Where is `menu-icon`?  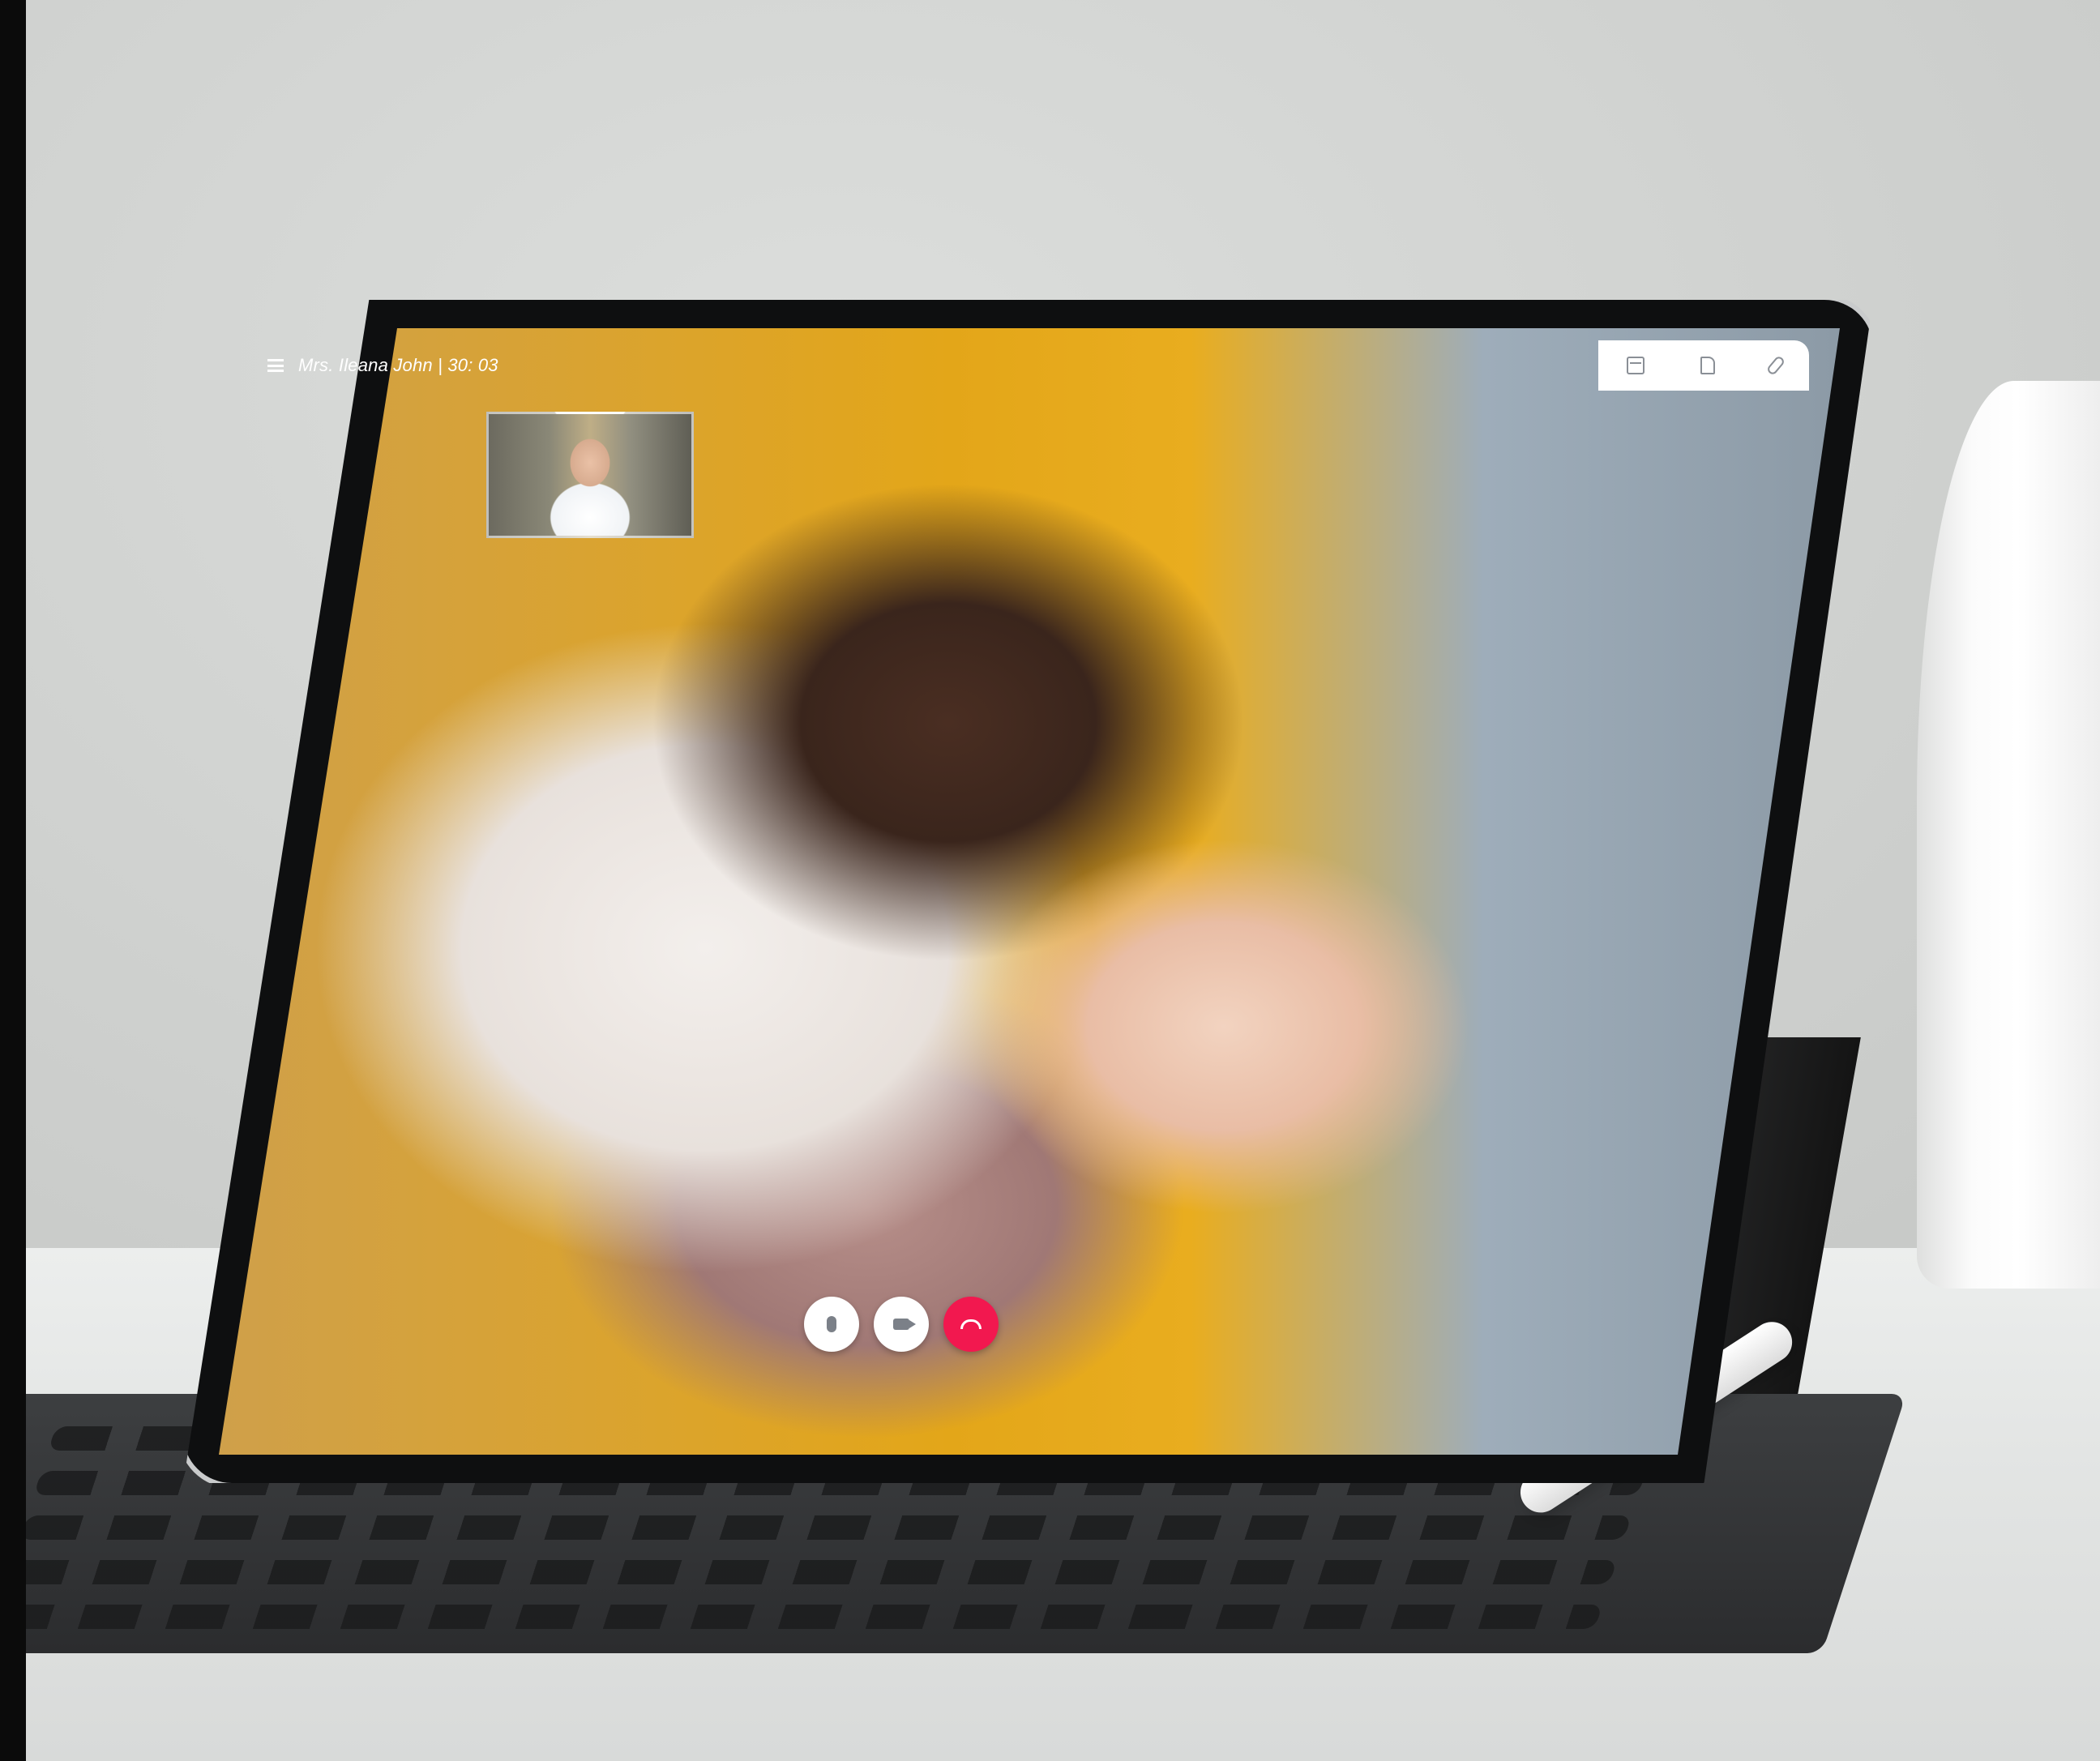 menu-icon is located at coordinates (275, 365).